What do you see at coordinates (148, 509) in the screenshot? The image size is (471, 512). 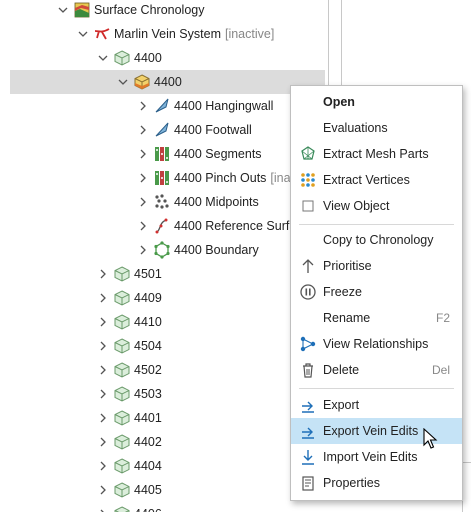 I see `tree-item-label: 4406` at bounding box center [148, 509].